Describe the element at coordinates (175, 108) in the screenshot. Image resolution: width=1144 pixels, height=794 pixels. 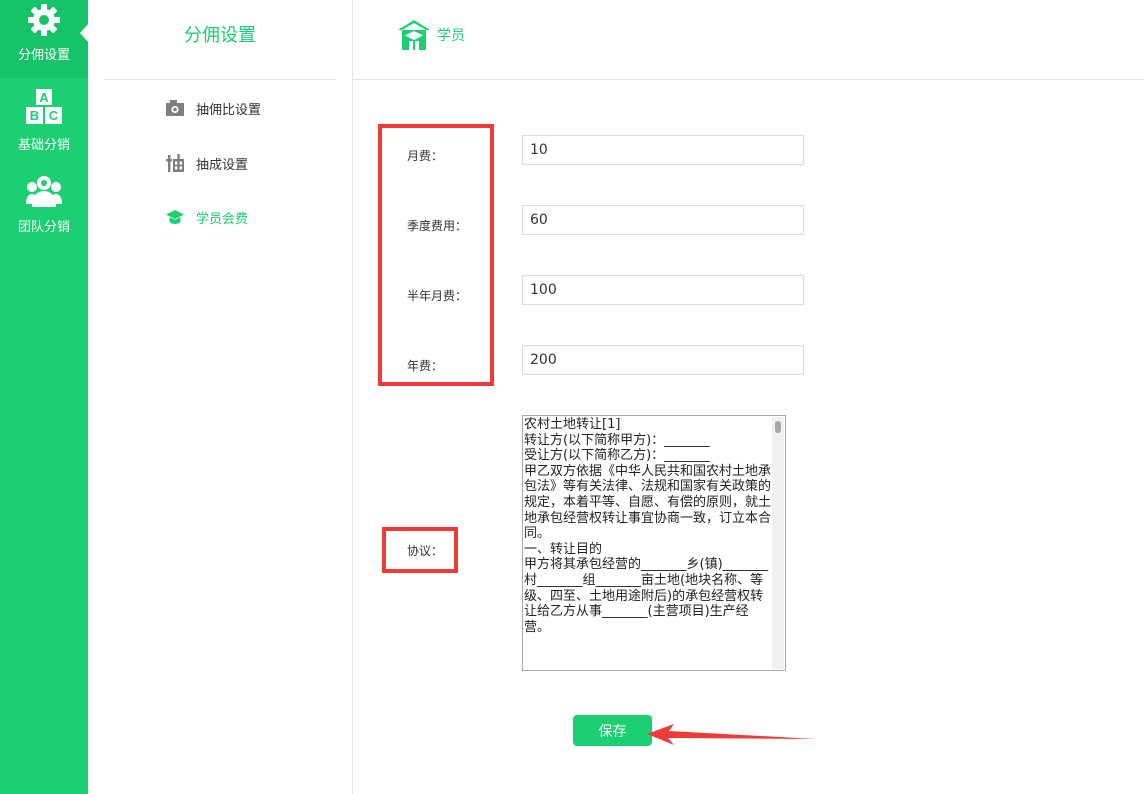
I see `camera-icon` at that location.